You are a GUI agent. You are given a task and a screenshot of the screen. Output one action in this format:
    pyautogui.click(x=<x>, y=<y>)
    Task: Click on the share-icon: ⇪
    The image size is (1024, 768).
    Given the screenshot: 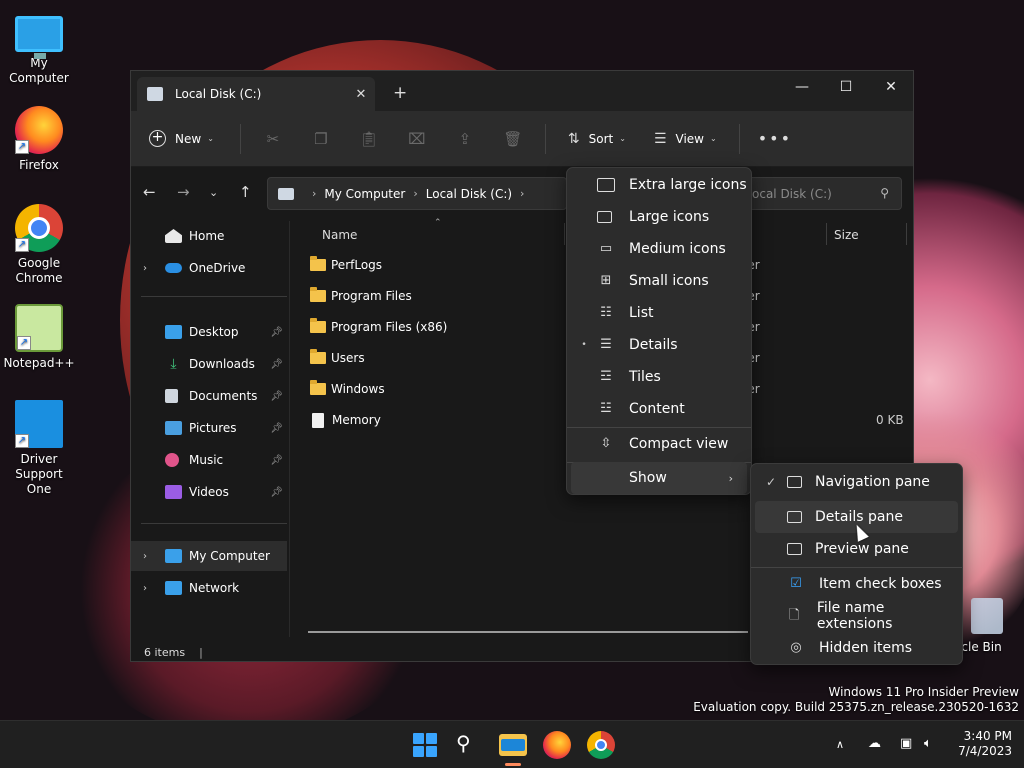 What is the action you would take?
    pyautogui.click(x=465, y=139)
    